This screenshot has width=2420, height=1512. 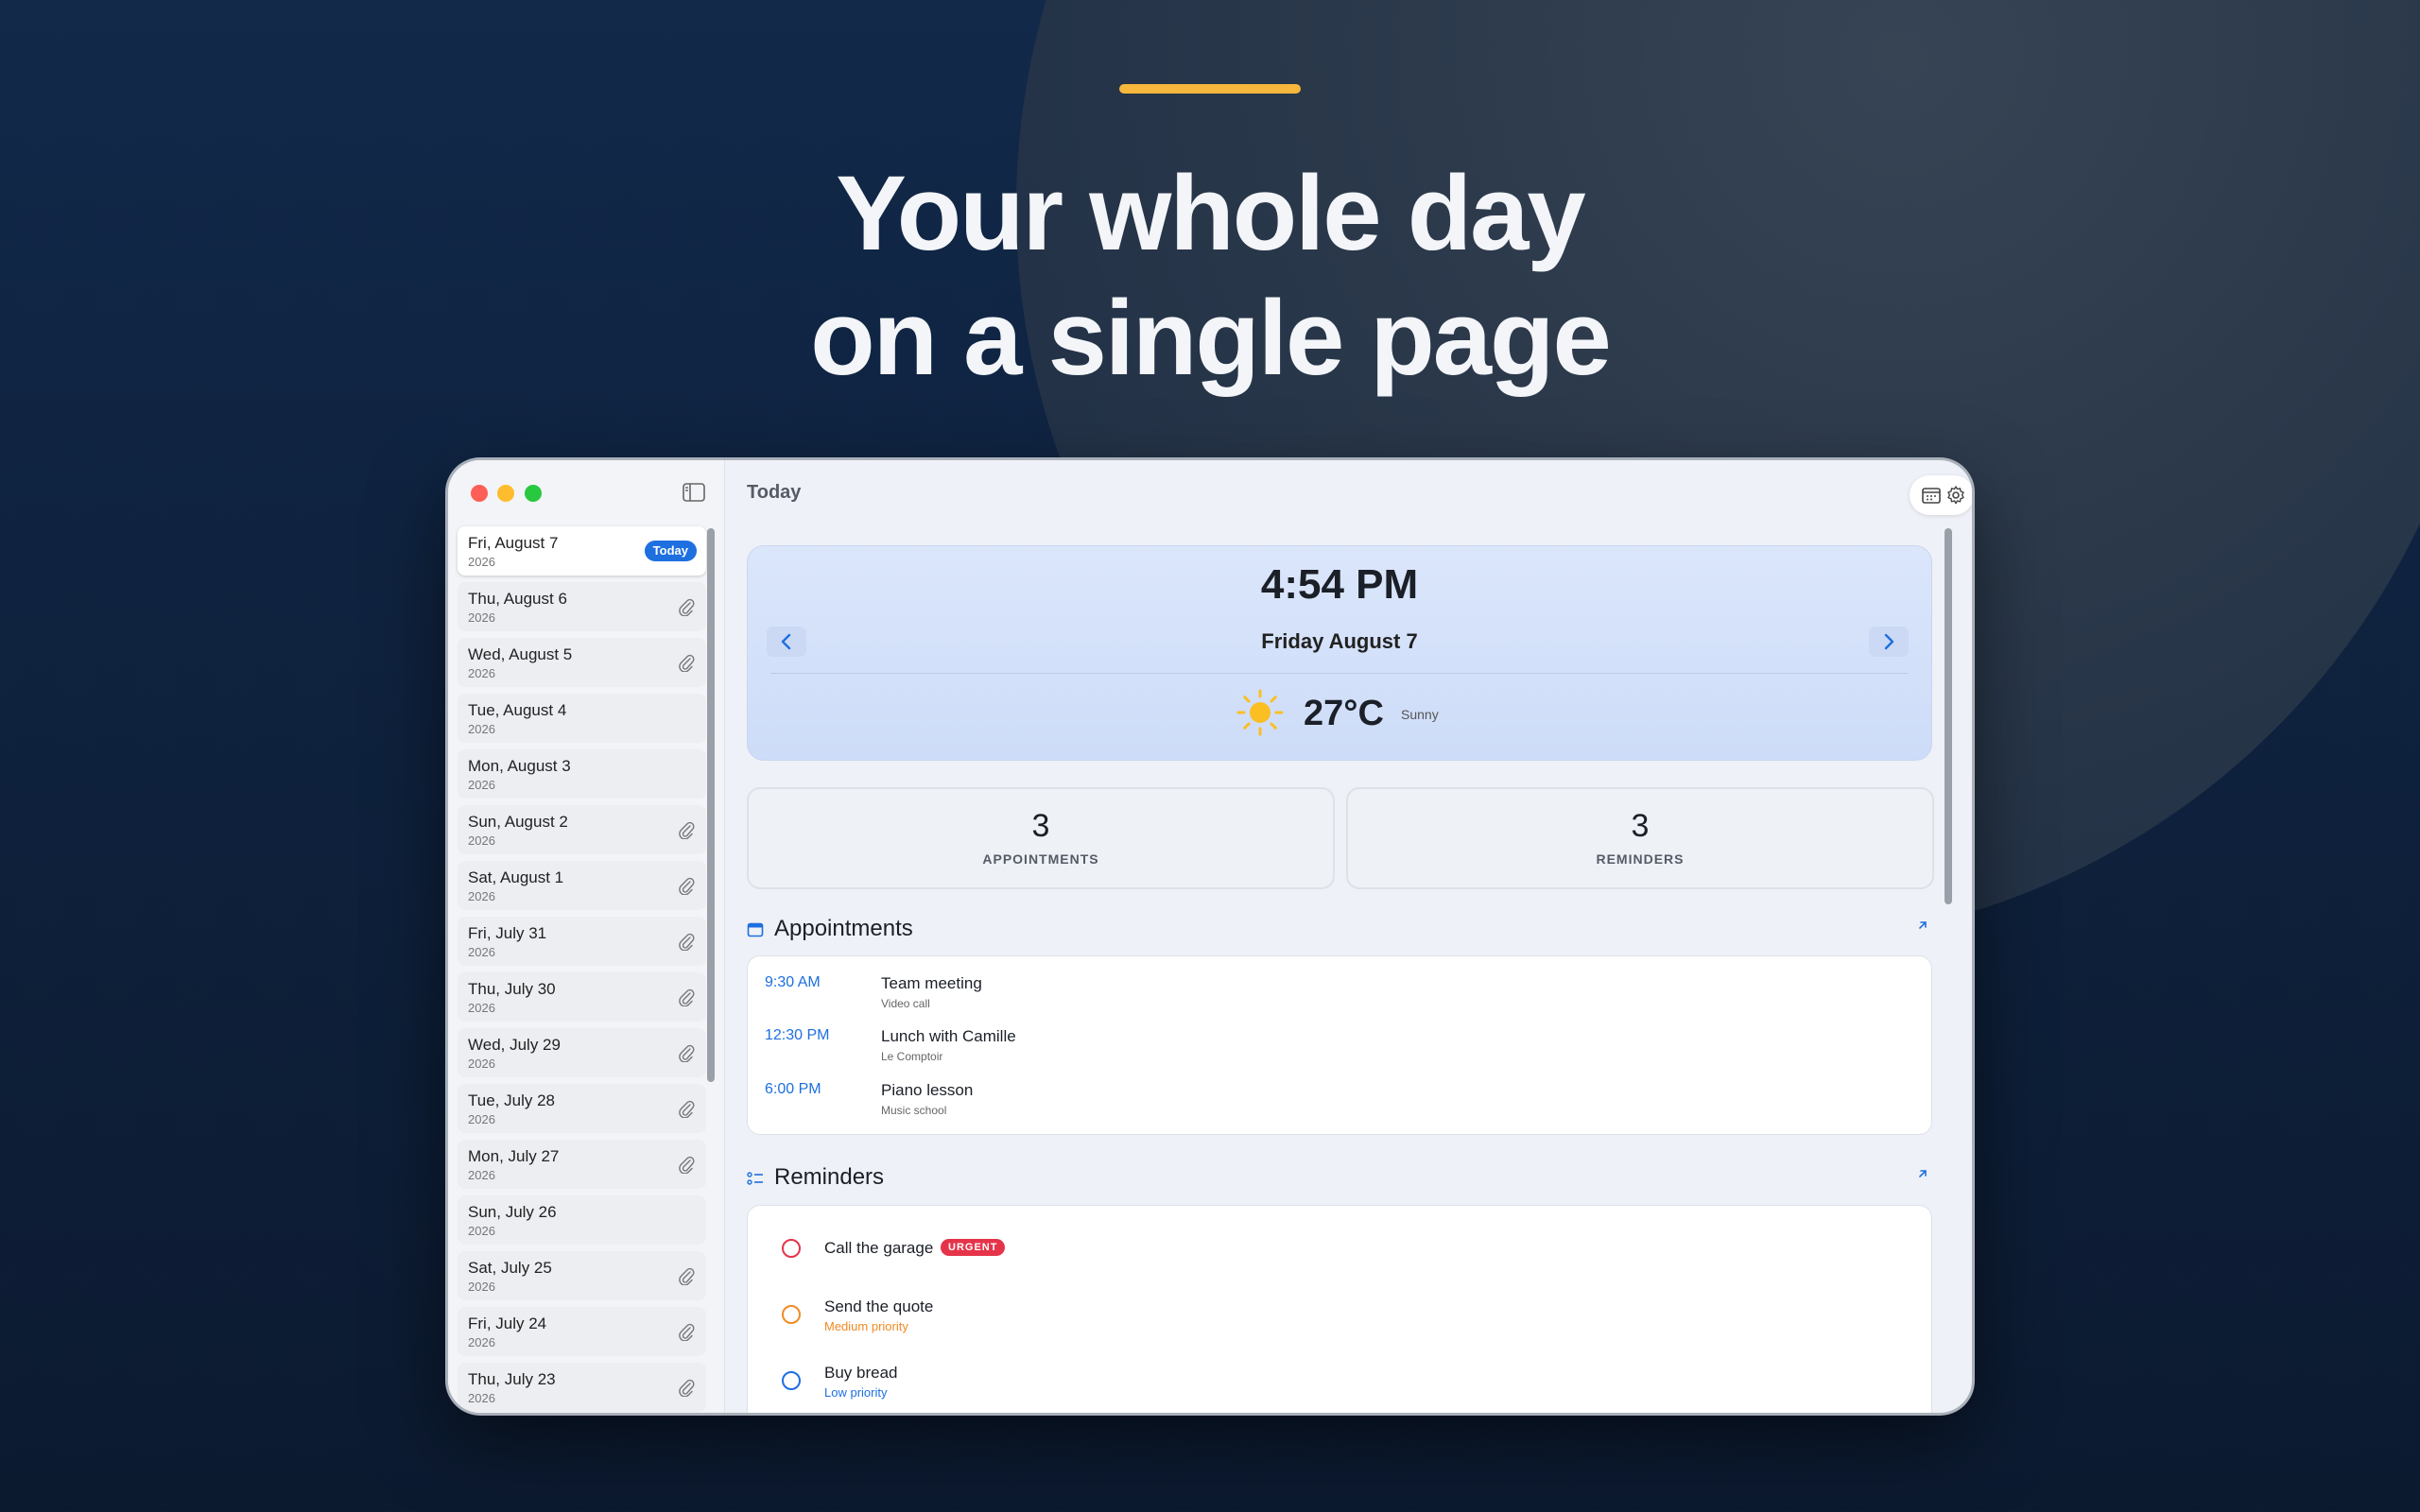 What do you see at coordinates (1339, 1388) in the screenshot?
I see `reminder-row: Buy bread Low priority` at bounding box center [1339, 1388].